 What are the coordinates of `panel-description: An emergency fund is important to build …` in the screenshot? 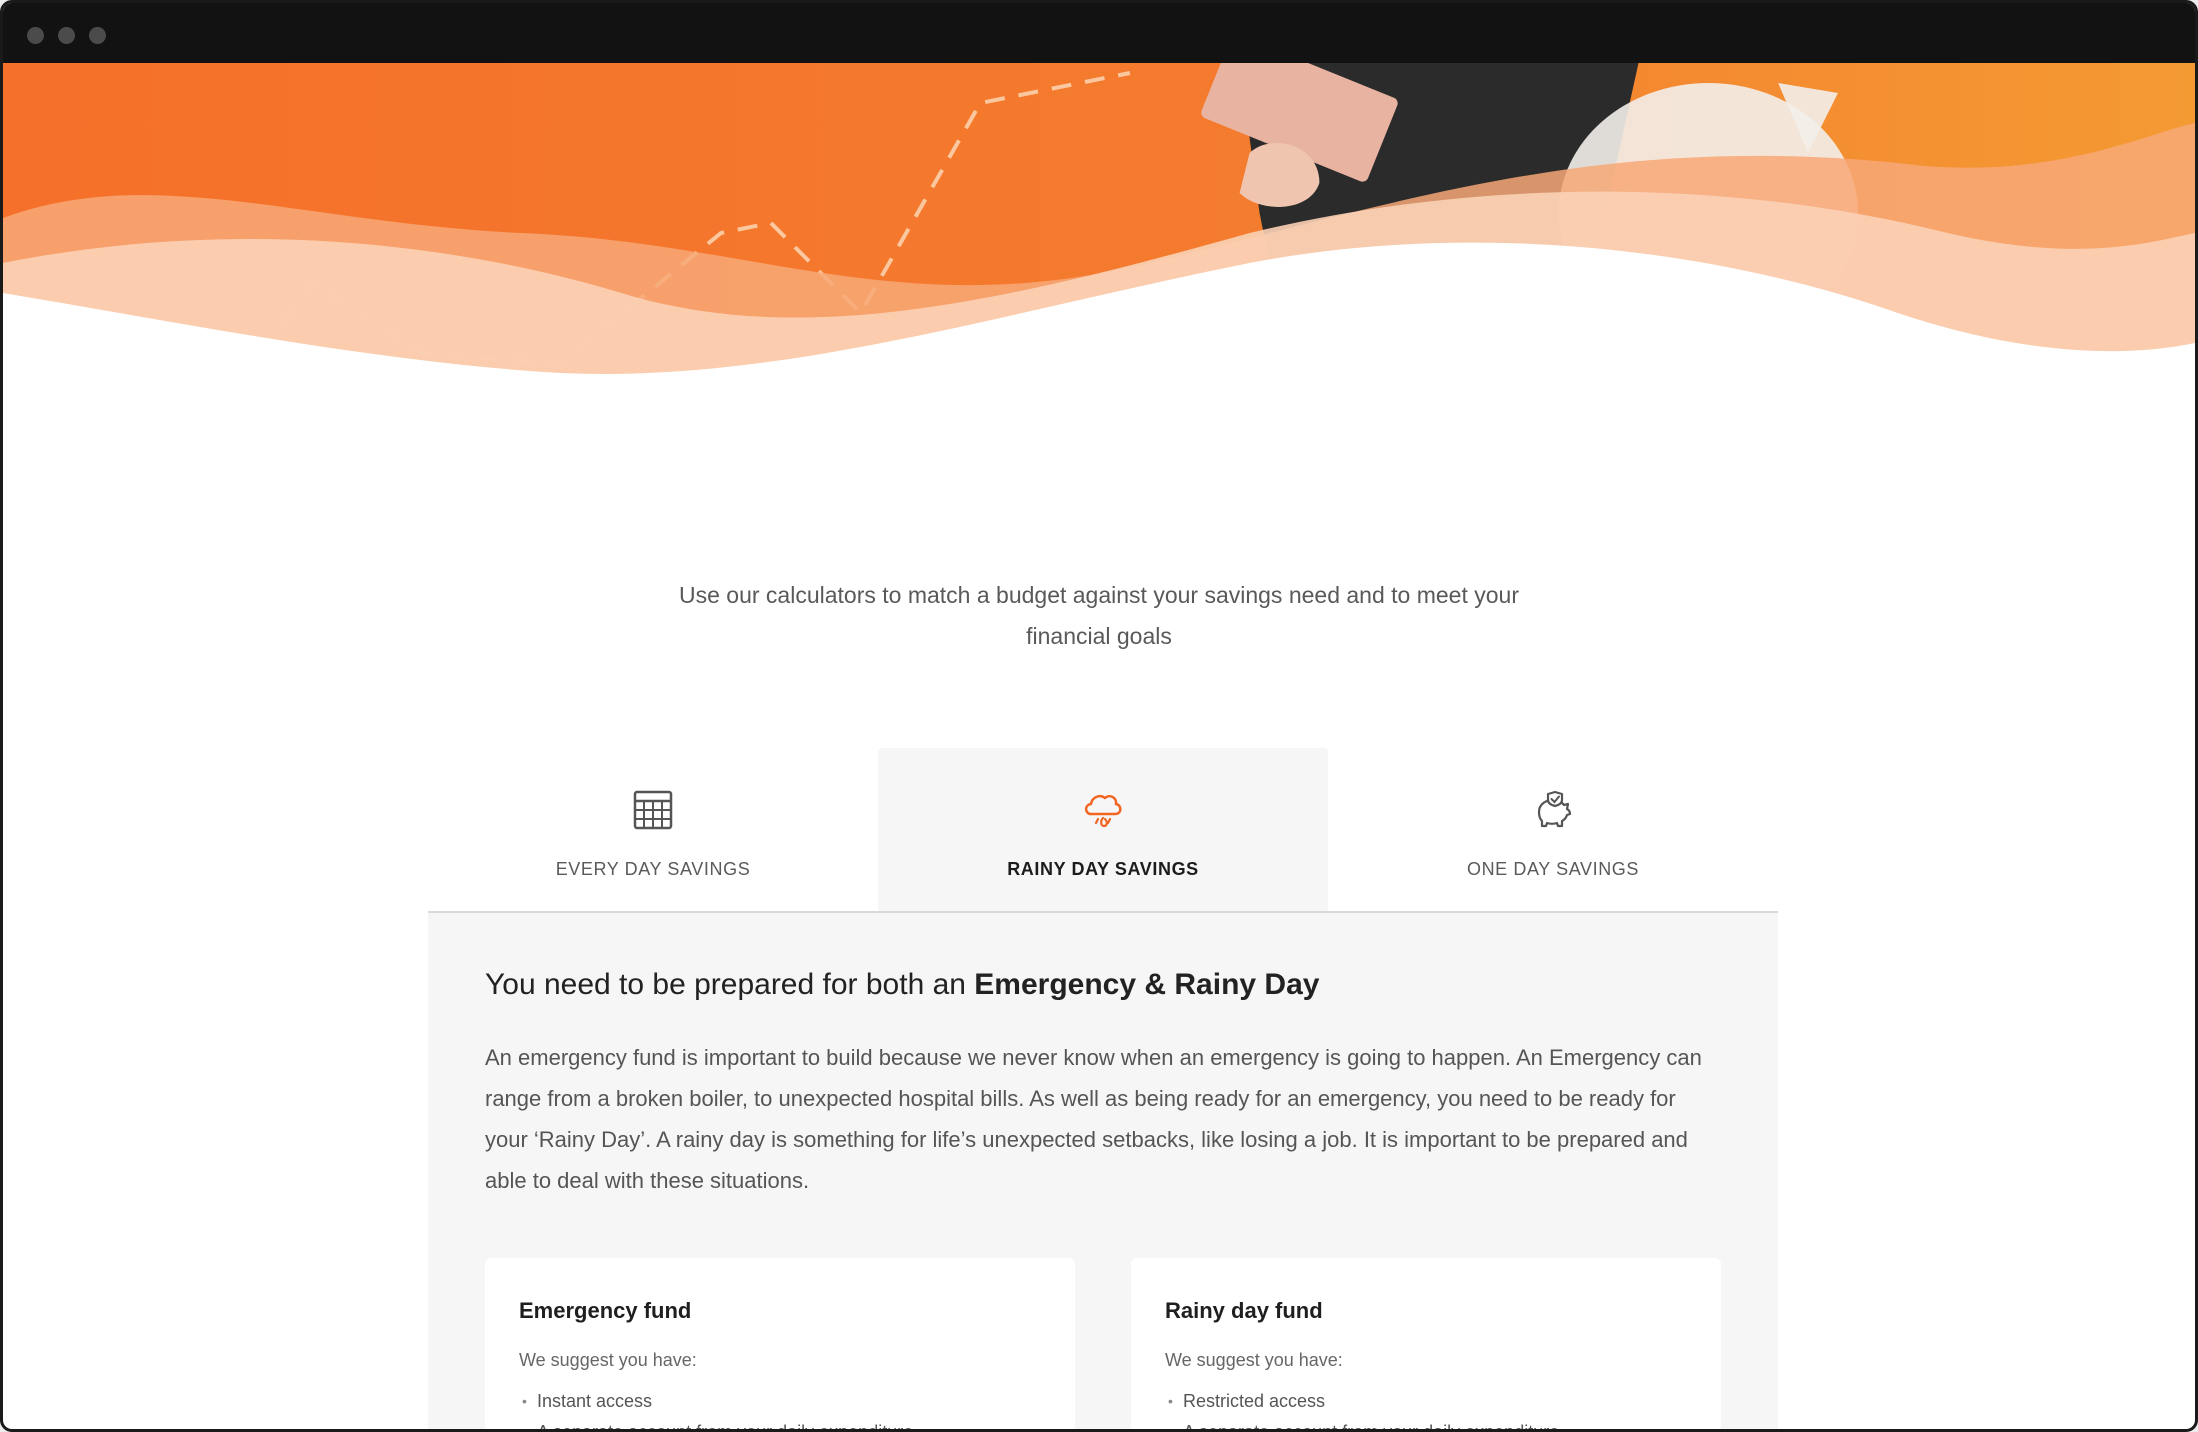 It's located at (1093, 1119).